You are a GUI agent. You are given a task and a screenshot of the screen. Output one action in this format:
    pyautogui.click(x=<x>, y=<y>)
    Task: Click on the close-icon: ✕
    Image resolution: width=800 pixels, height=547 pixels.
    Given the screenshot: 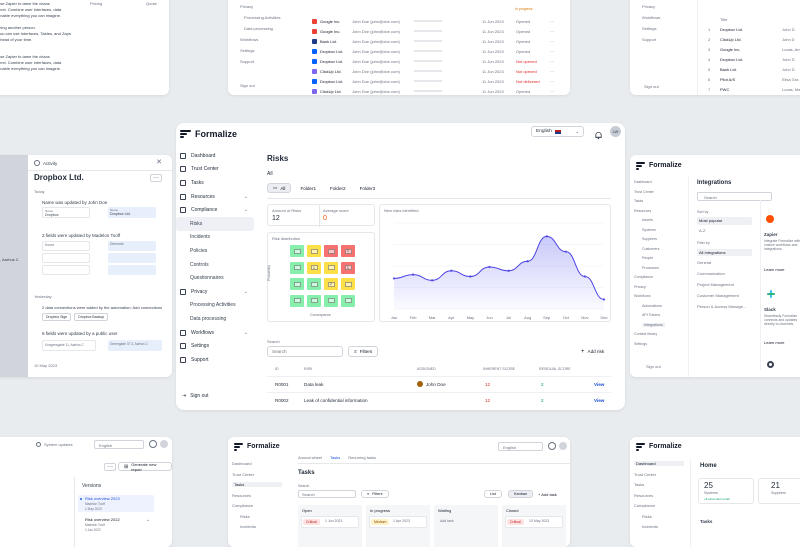 What is the action you would take?
    pyautogui.click(x=159, y=162)
    